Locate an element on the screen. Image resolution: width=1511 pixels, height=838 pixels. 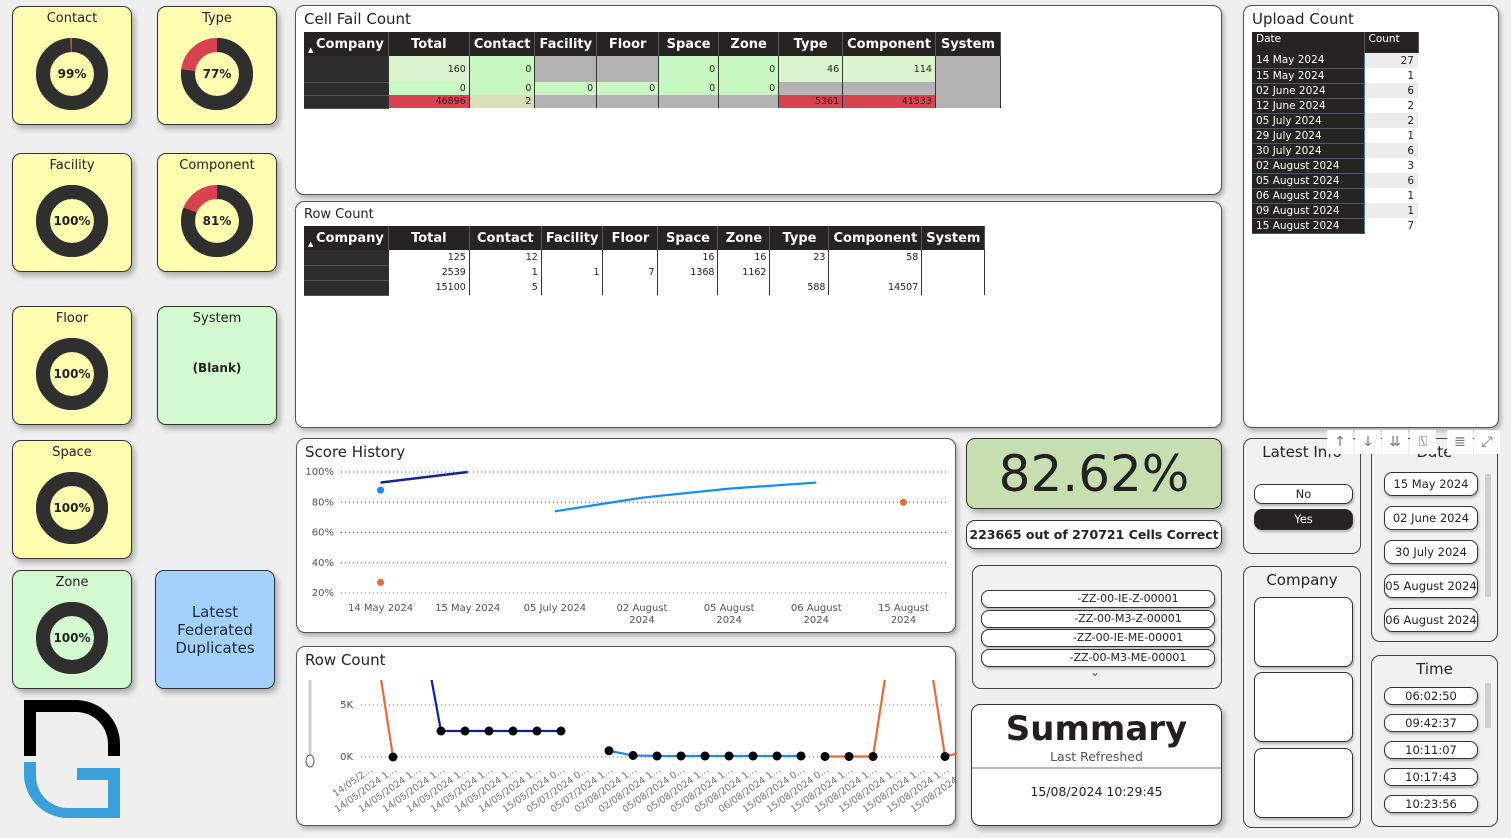
date-option: 05 August 2024 is located at coordinates (1431, 586).